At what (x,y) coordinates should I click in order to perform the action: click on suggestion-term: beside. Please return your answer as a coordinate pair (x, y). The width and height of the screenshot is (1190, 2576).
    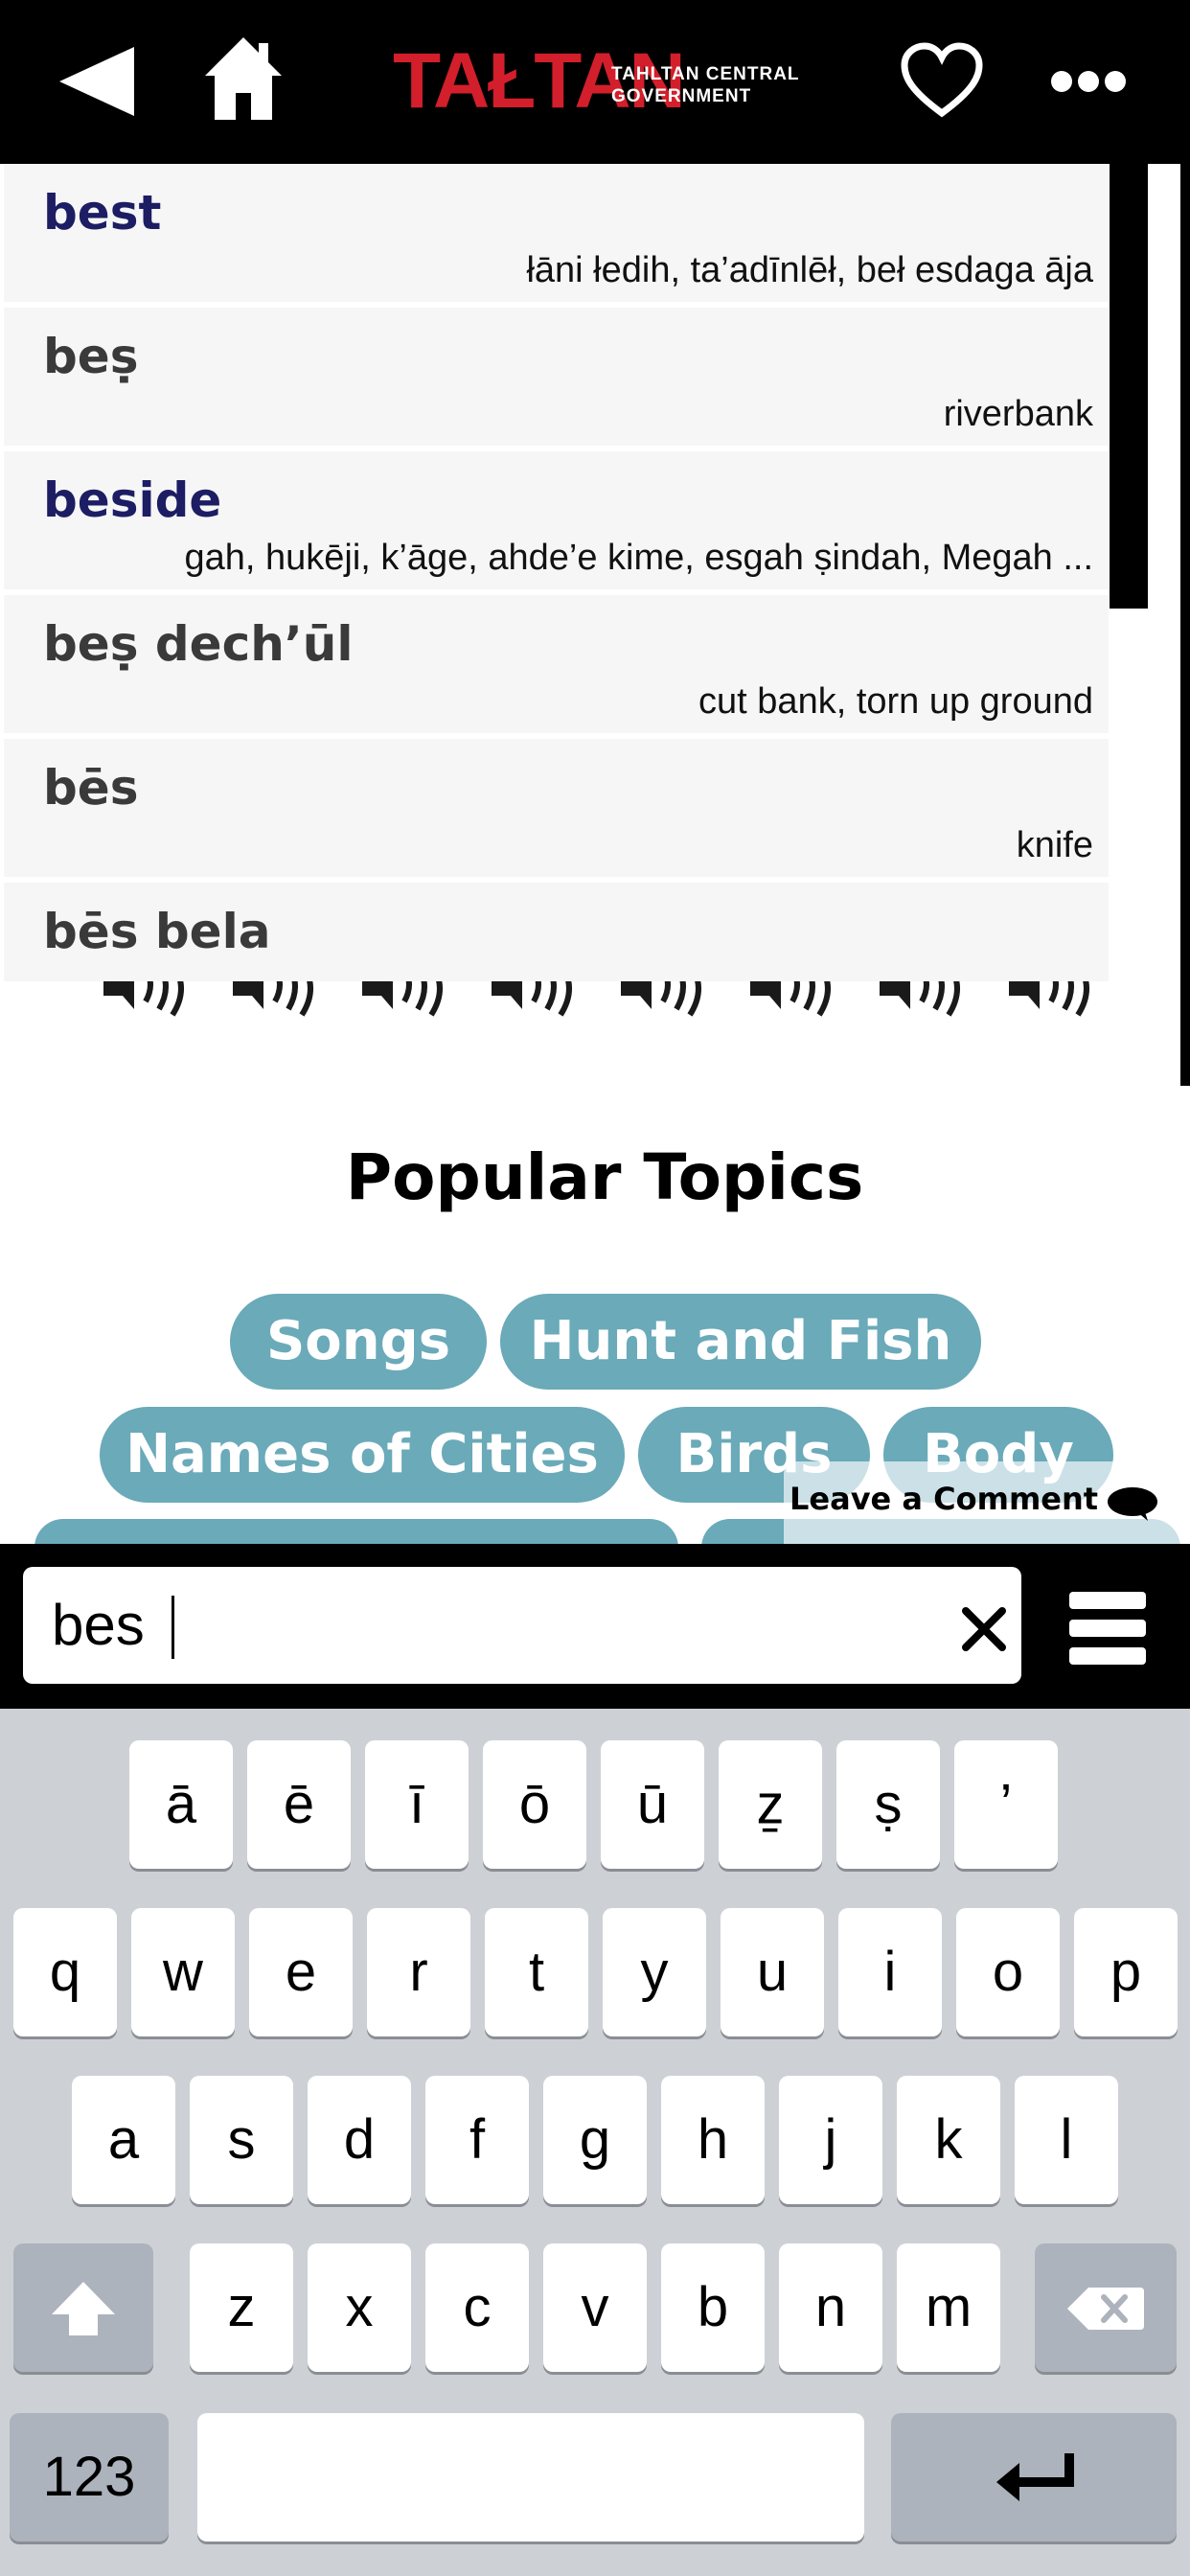
    Looking at the image, I should click on (132, 500).